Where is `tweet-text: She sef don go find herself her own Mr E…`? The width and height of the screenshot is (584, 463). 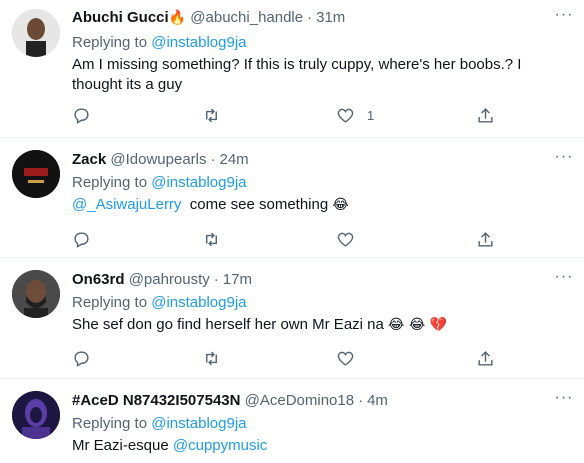 tweet-text: She sef don go find herself her own Mr E… is located at coordinates (322, 325).